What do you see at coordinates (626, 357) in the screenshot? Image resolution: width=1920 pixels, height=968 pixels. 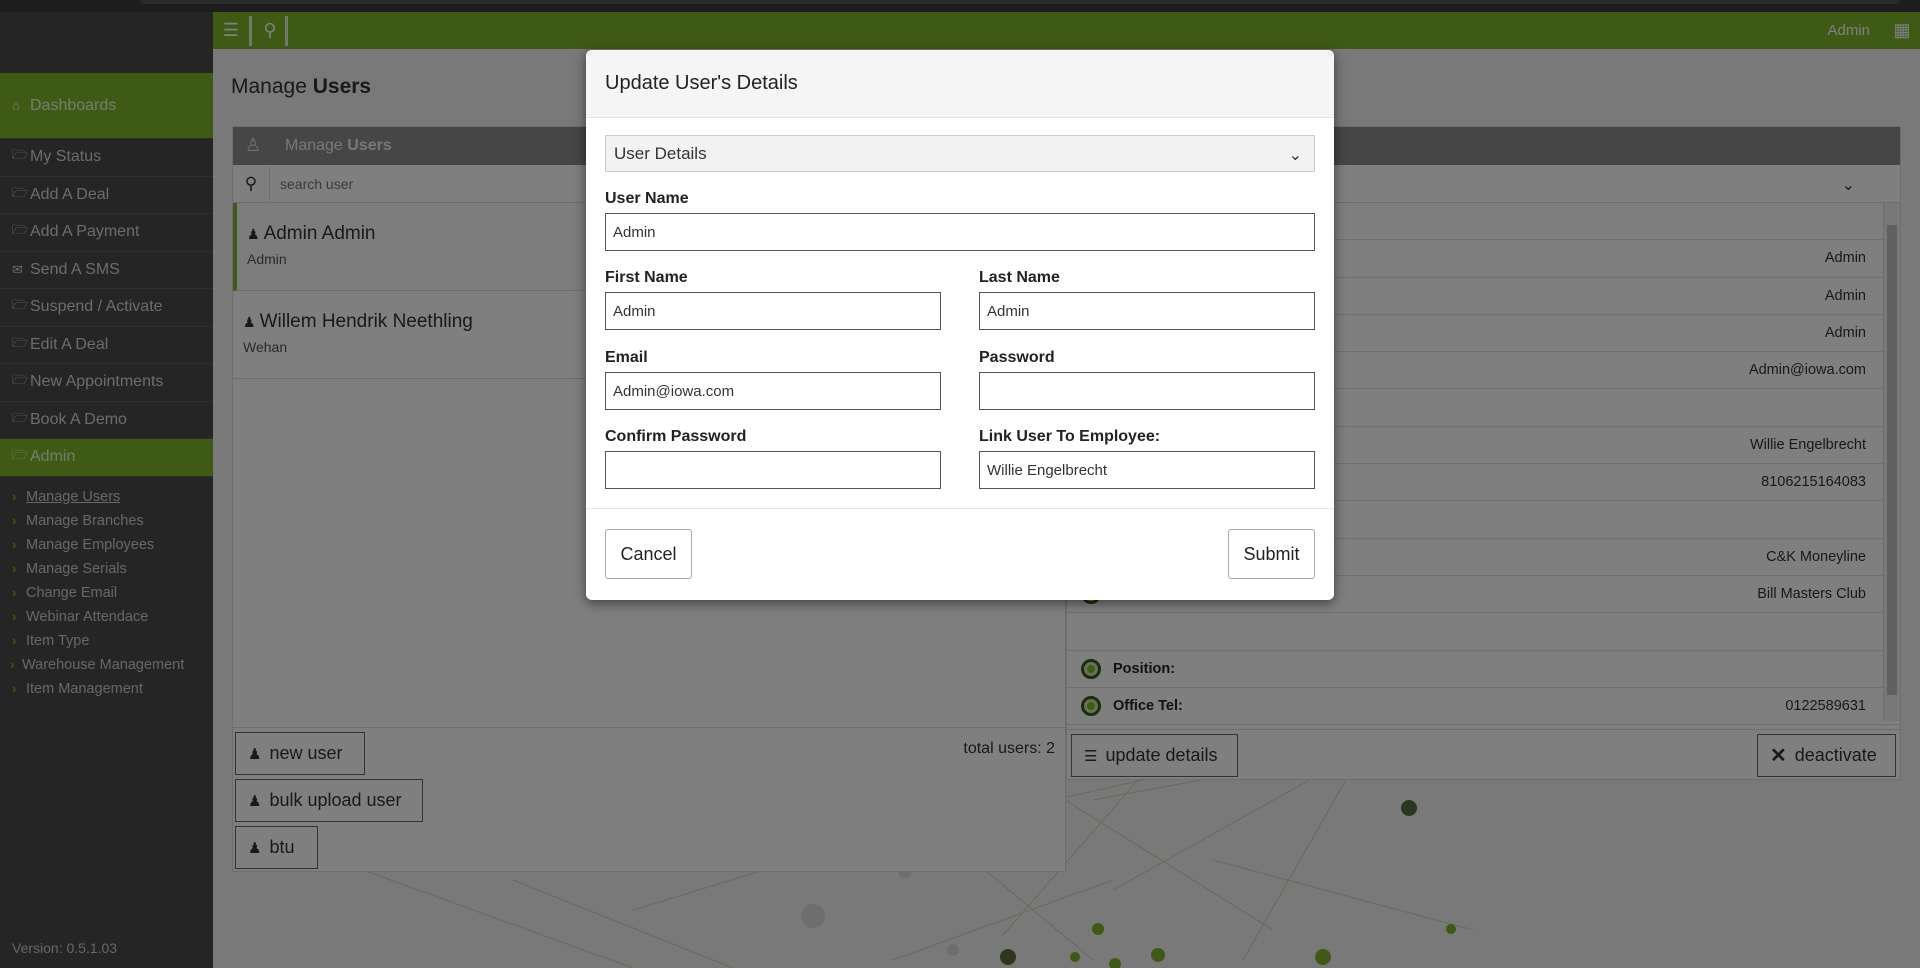 I see `email-label: Email` at bounding box center [626, 357].